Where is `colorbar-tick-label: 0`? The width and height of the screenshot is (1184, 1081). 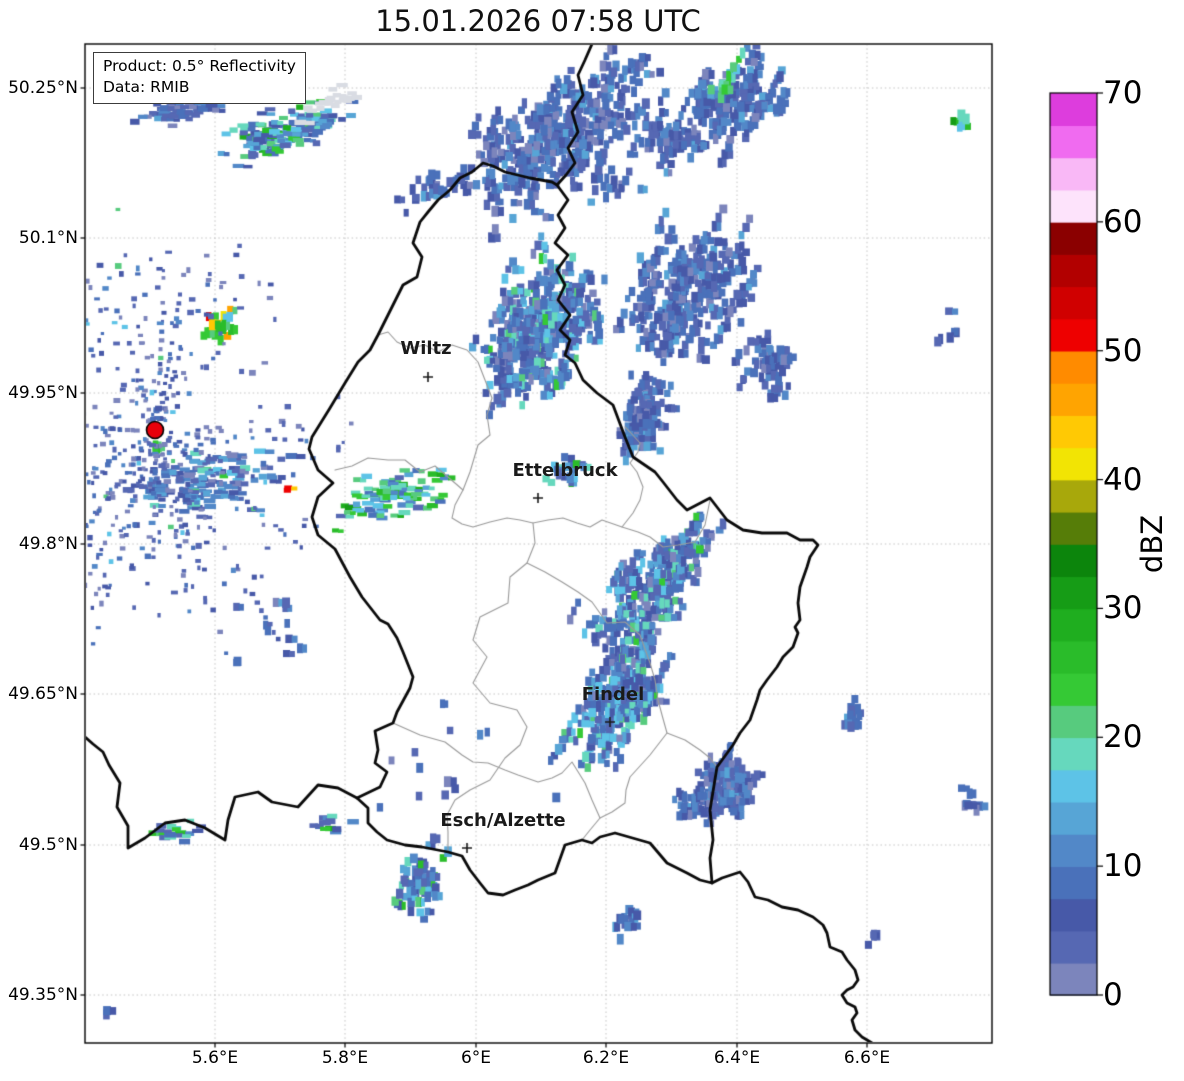 colorbar-tick-label: 0 is located at coordinates (1113, 995).